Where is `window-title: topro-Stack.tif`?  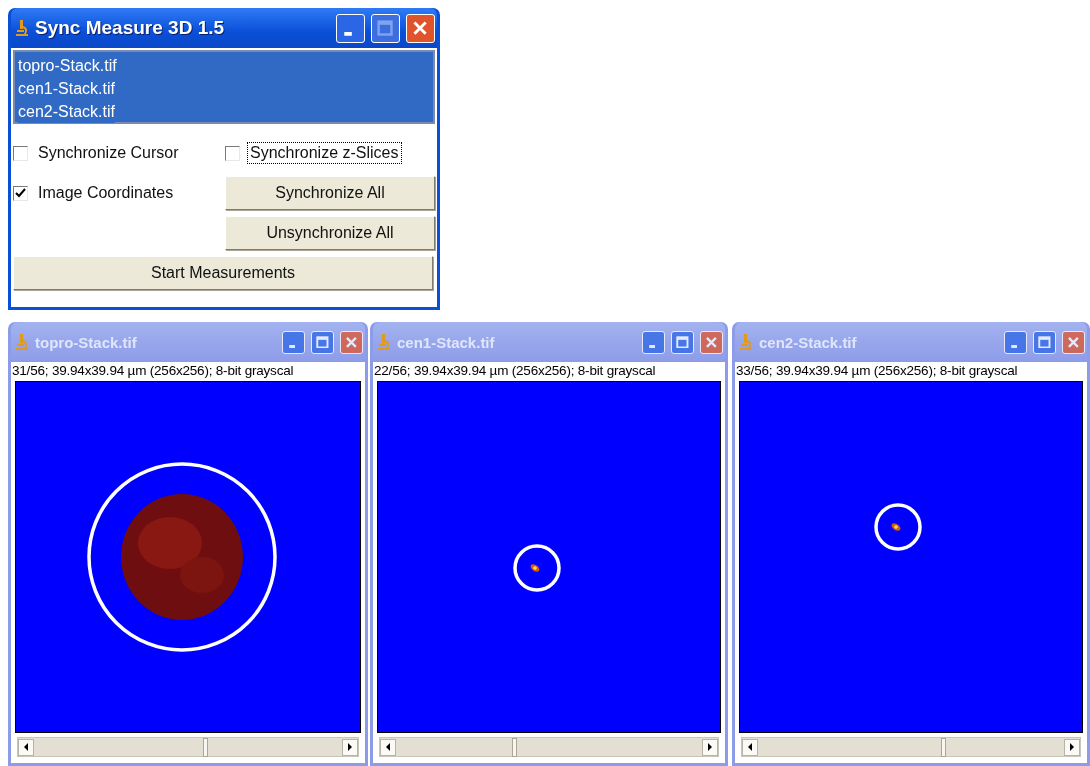
window-title: topro-Stack.tif is located at coordinates (86, 342).